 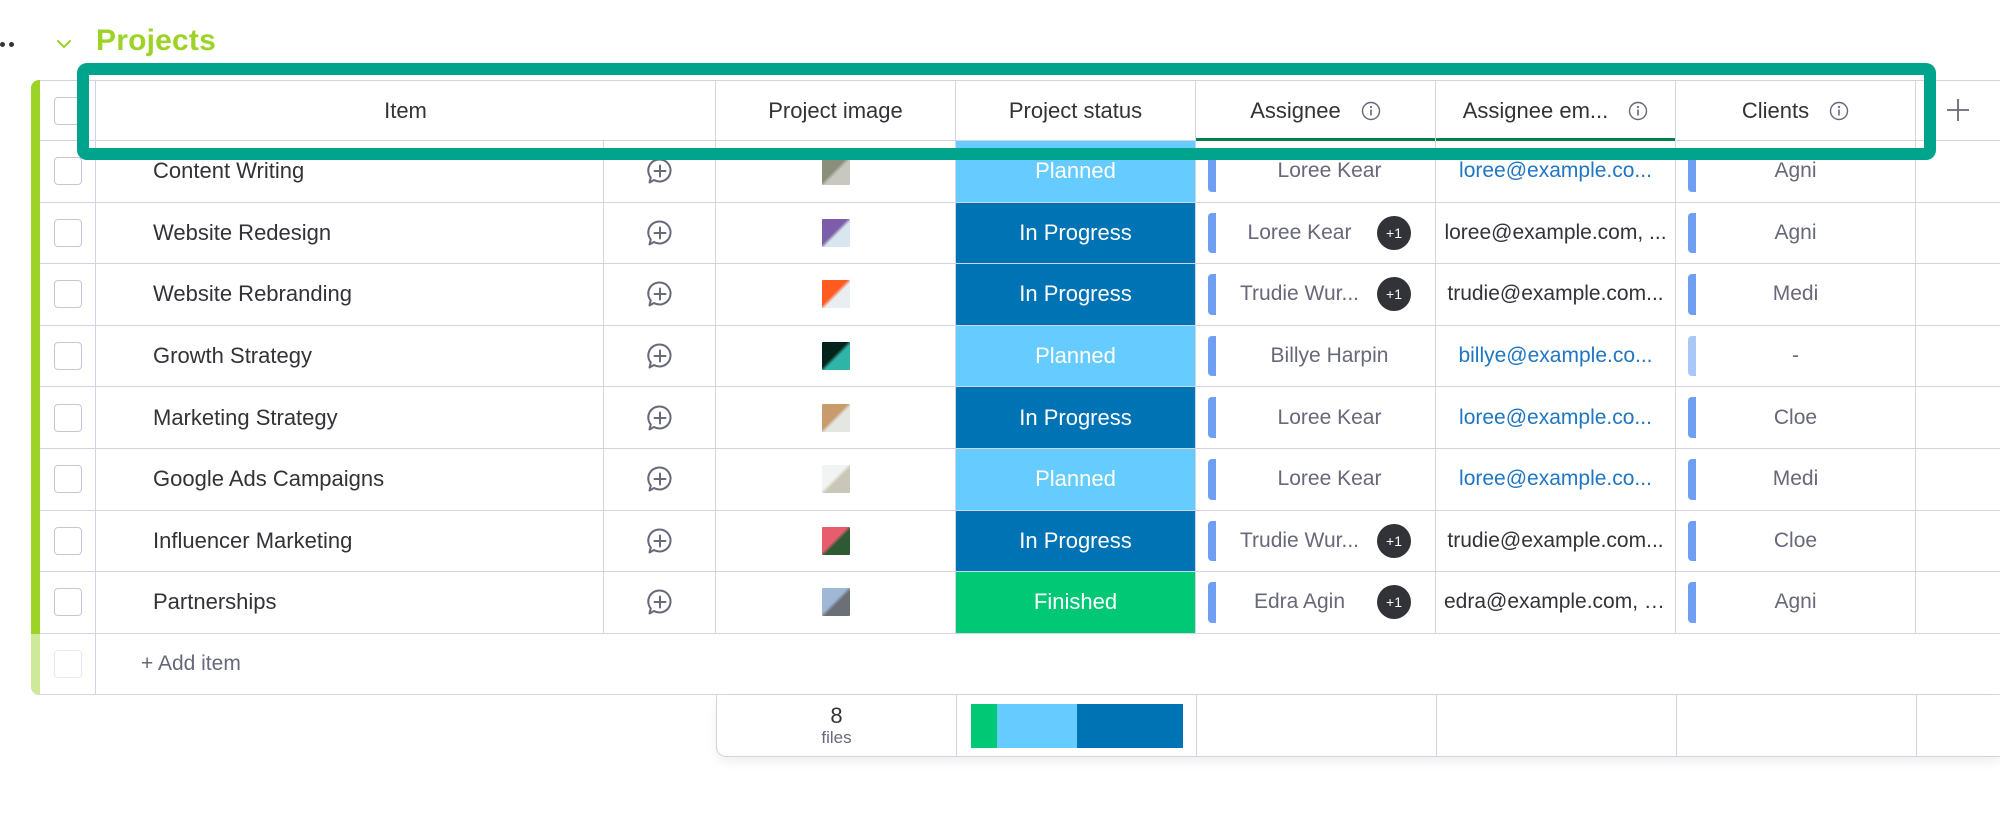 What do you see at coordinates (156, 41) in the screenshot?
I see `group-title: Projects` at bounding box center [156, 41].